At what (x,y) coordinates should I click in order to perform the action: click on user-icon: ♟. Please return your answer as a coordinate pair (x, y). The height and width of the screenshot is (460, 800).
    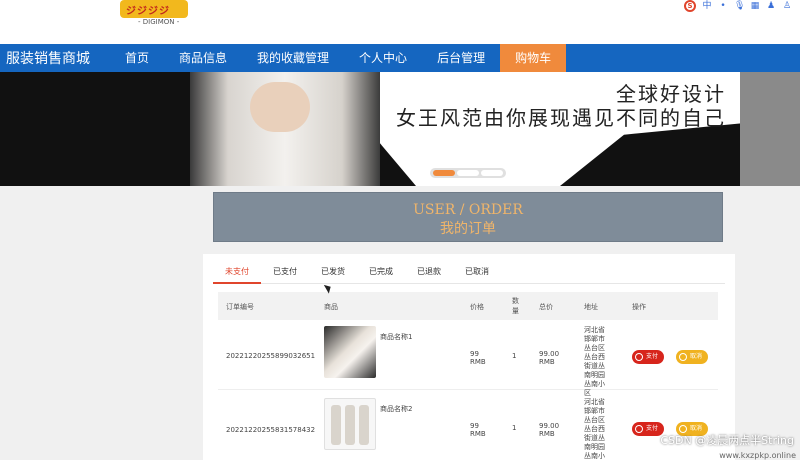
    Looking at the image, I should click on (771, 6).